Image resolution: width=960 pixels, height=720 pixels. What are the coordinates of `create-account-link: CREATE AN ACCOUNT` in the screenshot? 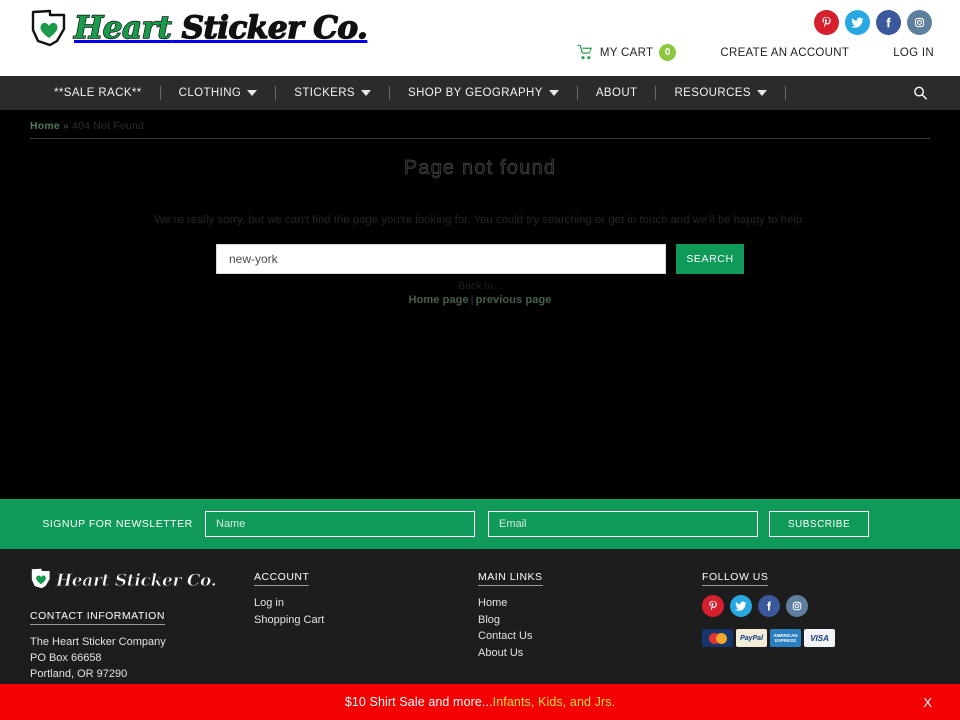 It's located at (784, 53).